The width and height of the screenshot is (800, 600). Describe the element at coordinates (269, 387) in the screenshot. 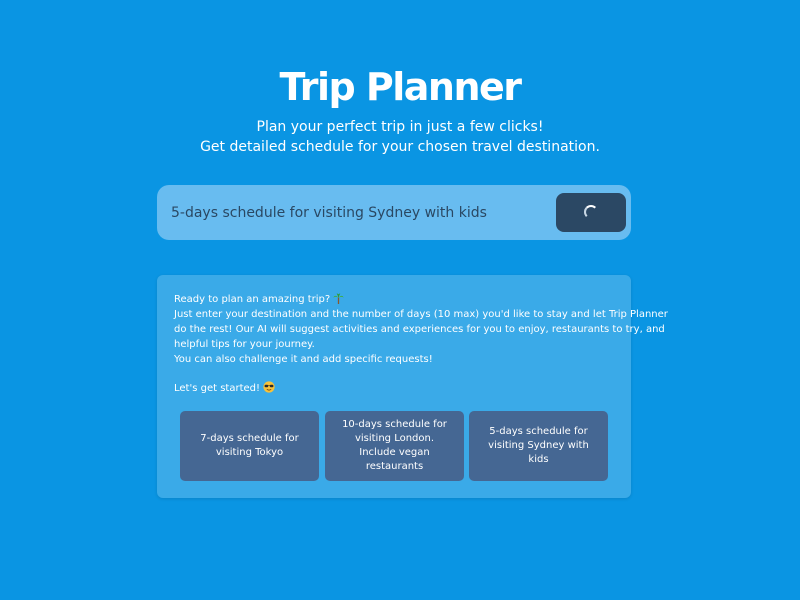

I see `sunglasses-face-icon` at that location.